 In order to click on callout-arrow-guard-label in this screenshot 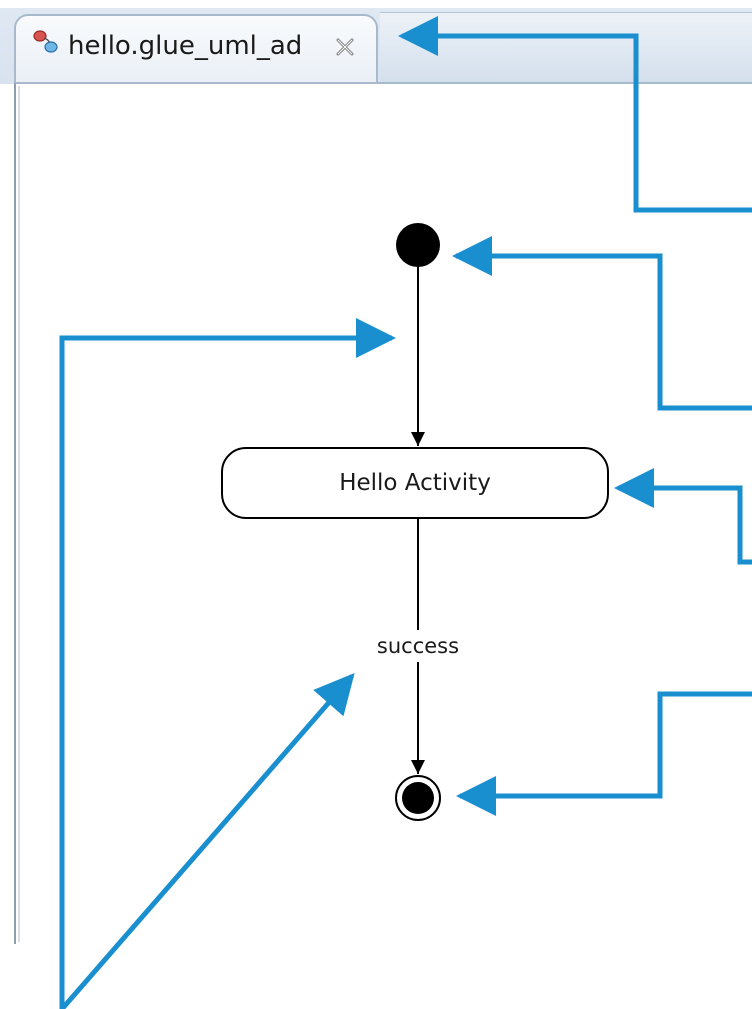, I will do `click(207, 840)`.